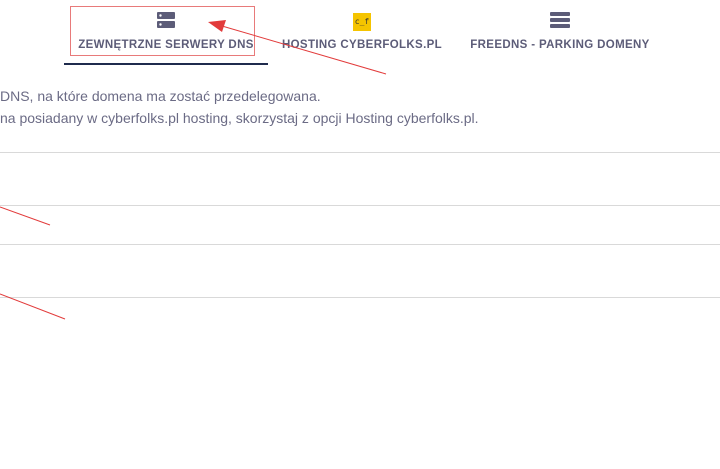 The width and height of the screenshot is (720, 469). What do you see at coordinates (560, 45) in the screenshot?
I see `tab-label: FREEDNS - PARKING DOMENY` at bounding box center [560, 45].